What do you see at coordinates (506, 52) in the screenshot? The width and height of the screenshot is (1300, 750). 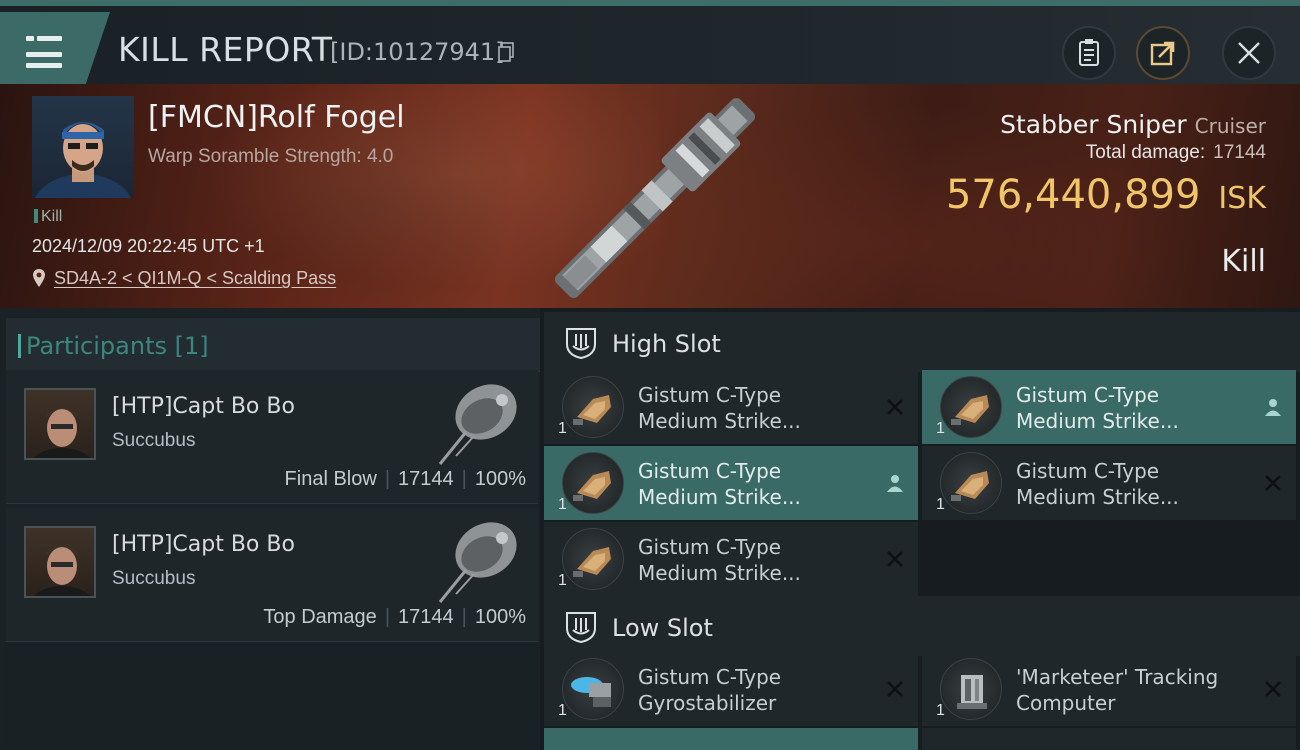 I see `copy-icon` at bounding box center [506, 52].